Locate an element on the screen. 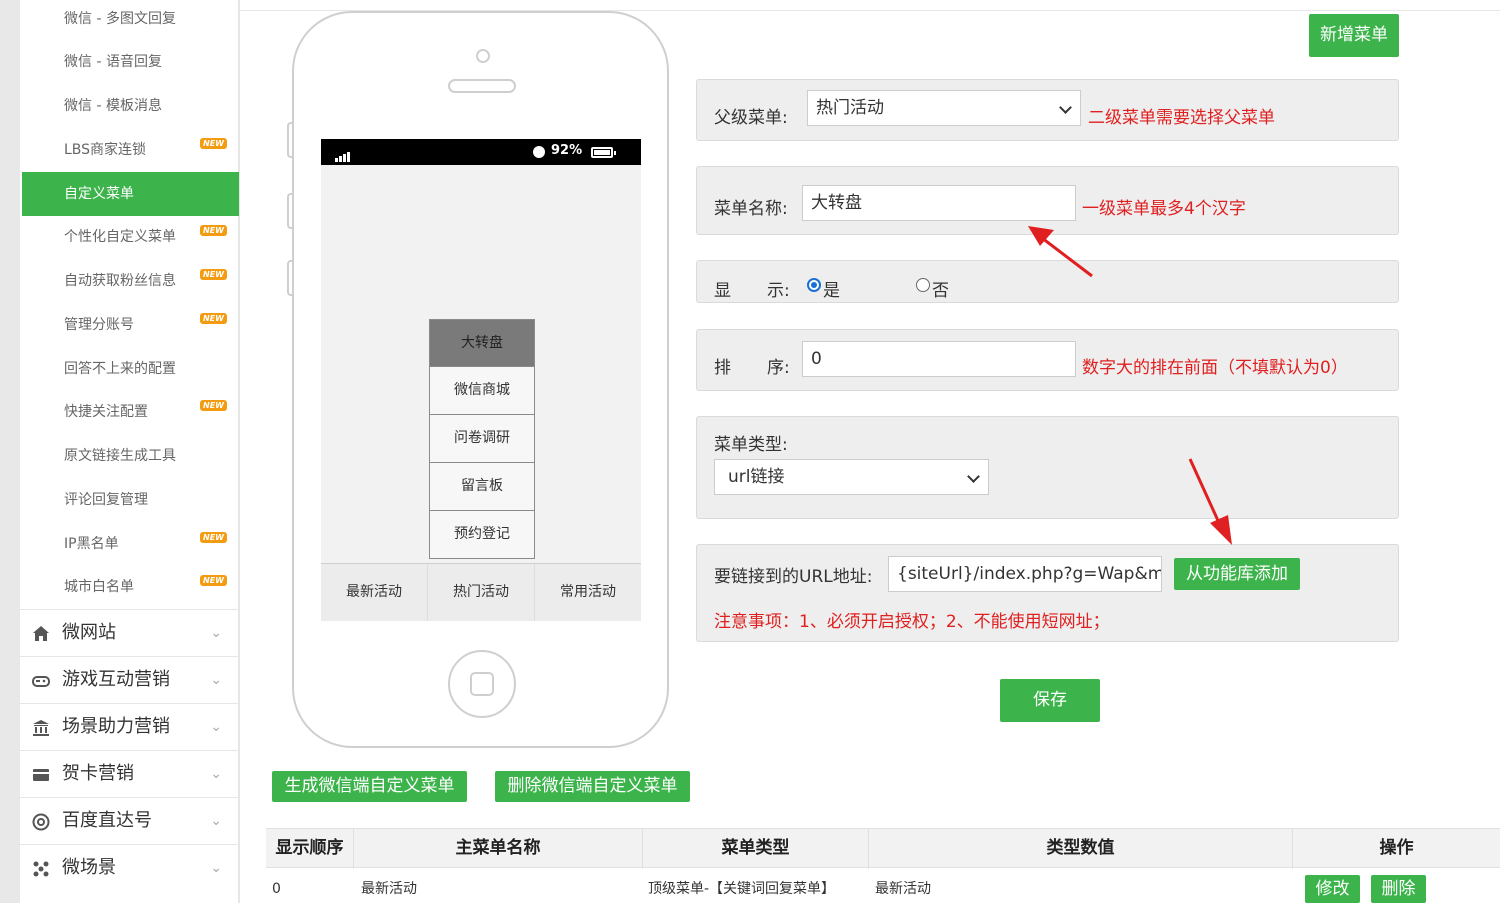  delete-wechat-menu-button: 删除微信端自定义菜单 is located at coordinates (592, 786).